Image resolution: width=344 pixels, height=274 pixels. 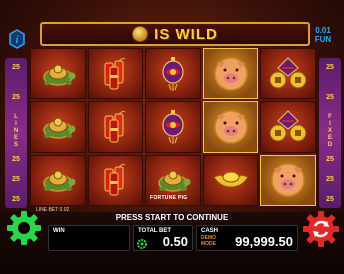 What do you see at coordinates (172, 217) in the screenshot?
I see `status-message: PRESS START TO CONTINUE` at bounding box center [172, 217].